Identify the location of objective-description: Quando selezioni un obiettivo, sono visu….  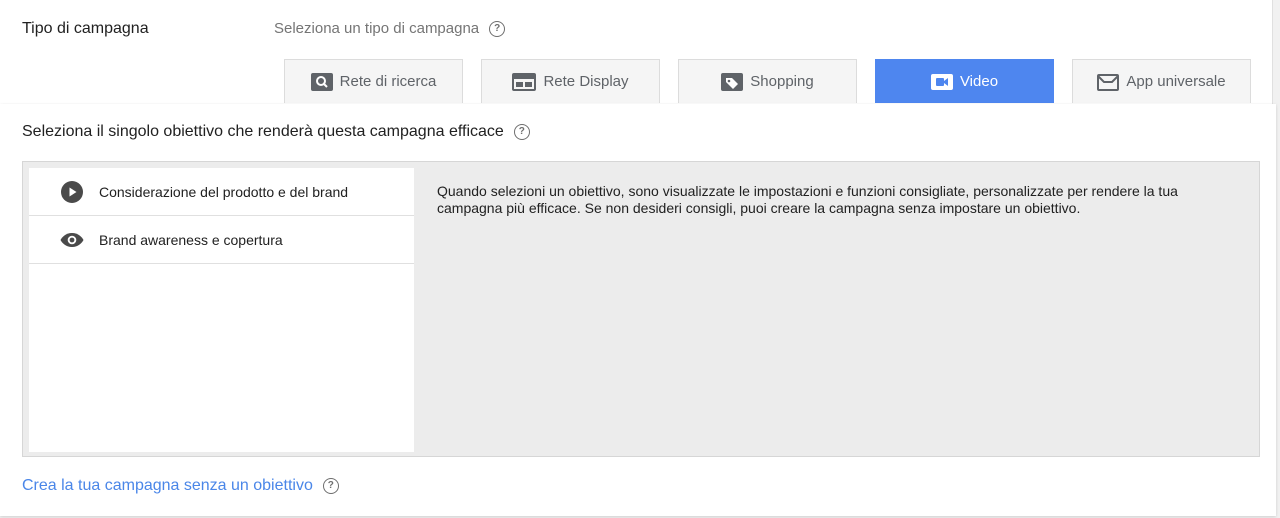
(807, 199).